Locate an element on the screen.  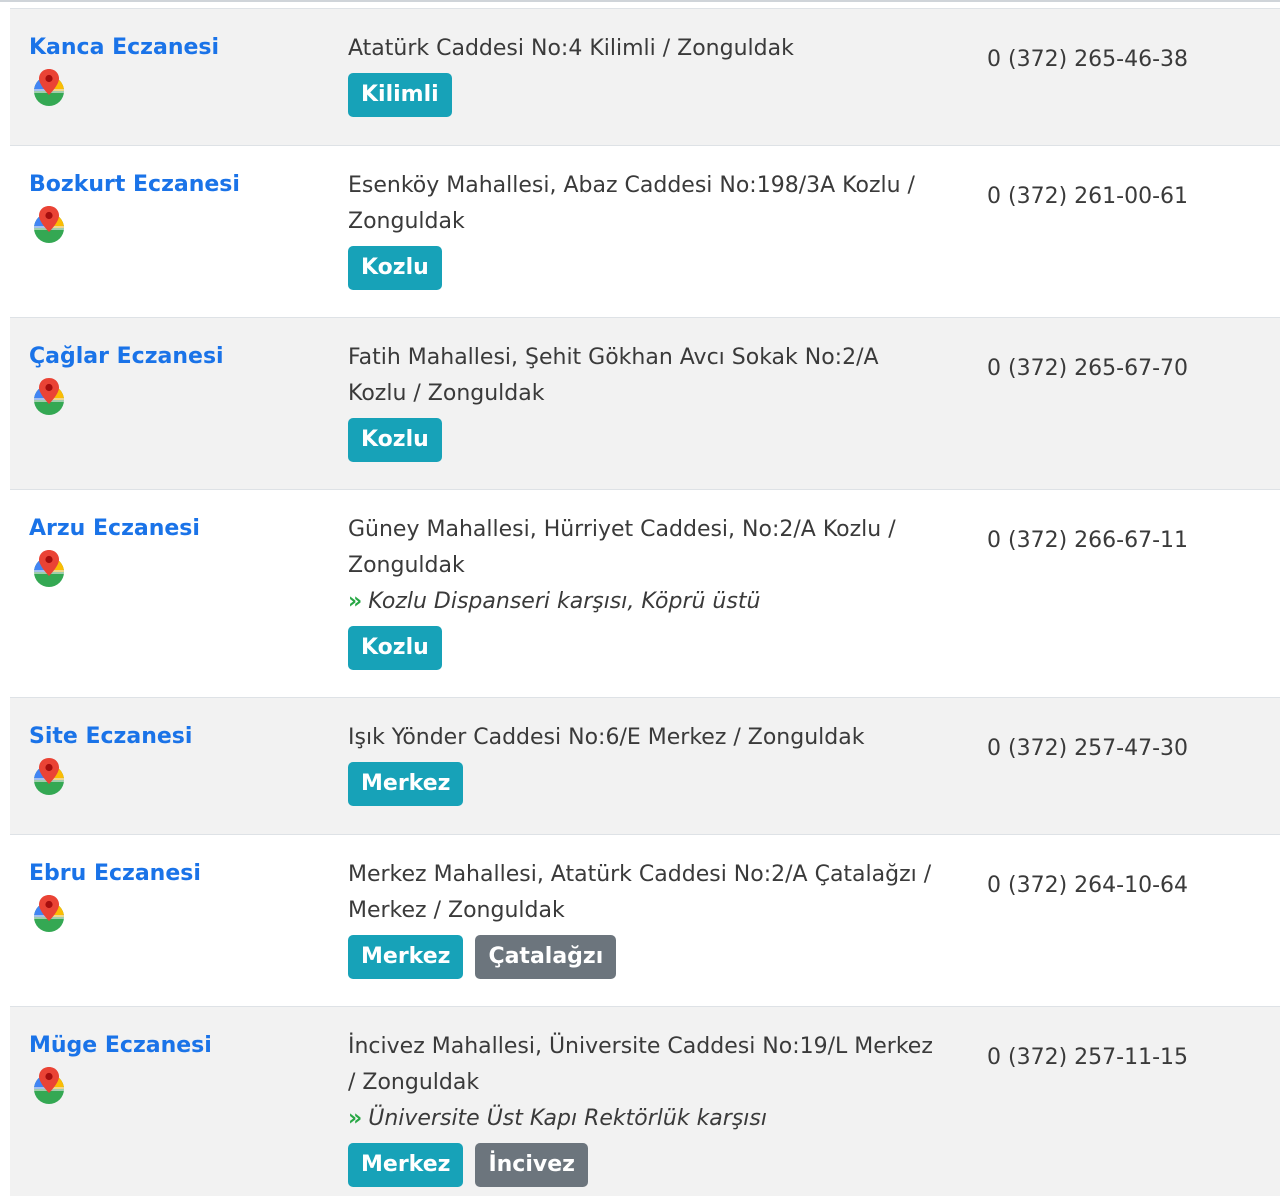
pharmacy-note-text: Kozlu Dispanseri karşısı, Köprü üstü is located at coordinates (564, 601).